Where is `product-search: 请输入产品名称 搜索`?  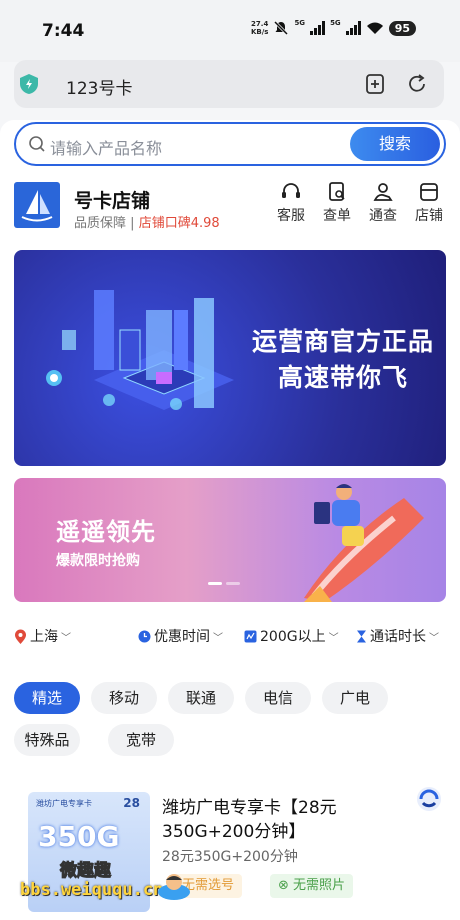
product-search: 请输入产品名称 搜索 is located at coordinates (230, 144).